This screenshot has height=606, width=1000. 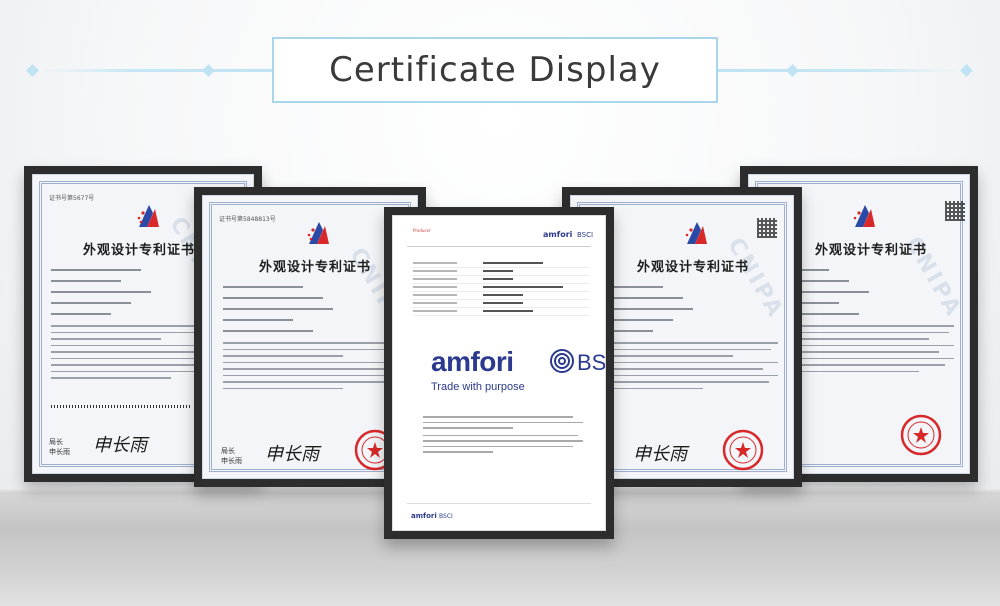 I want to click on amfori-logo: amfori, so click(x=472, y=361).